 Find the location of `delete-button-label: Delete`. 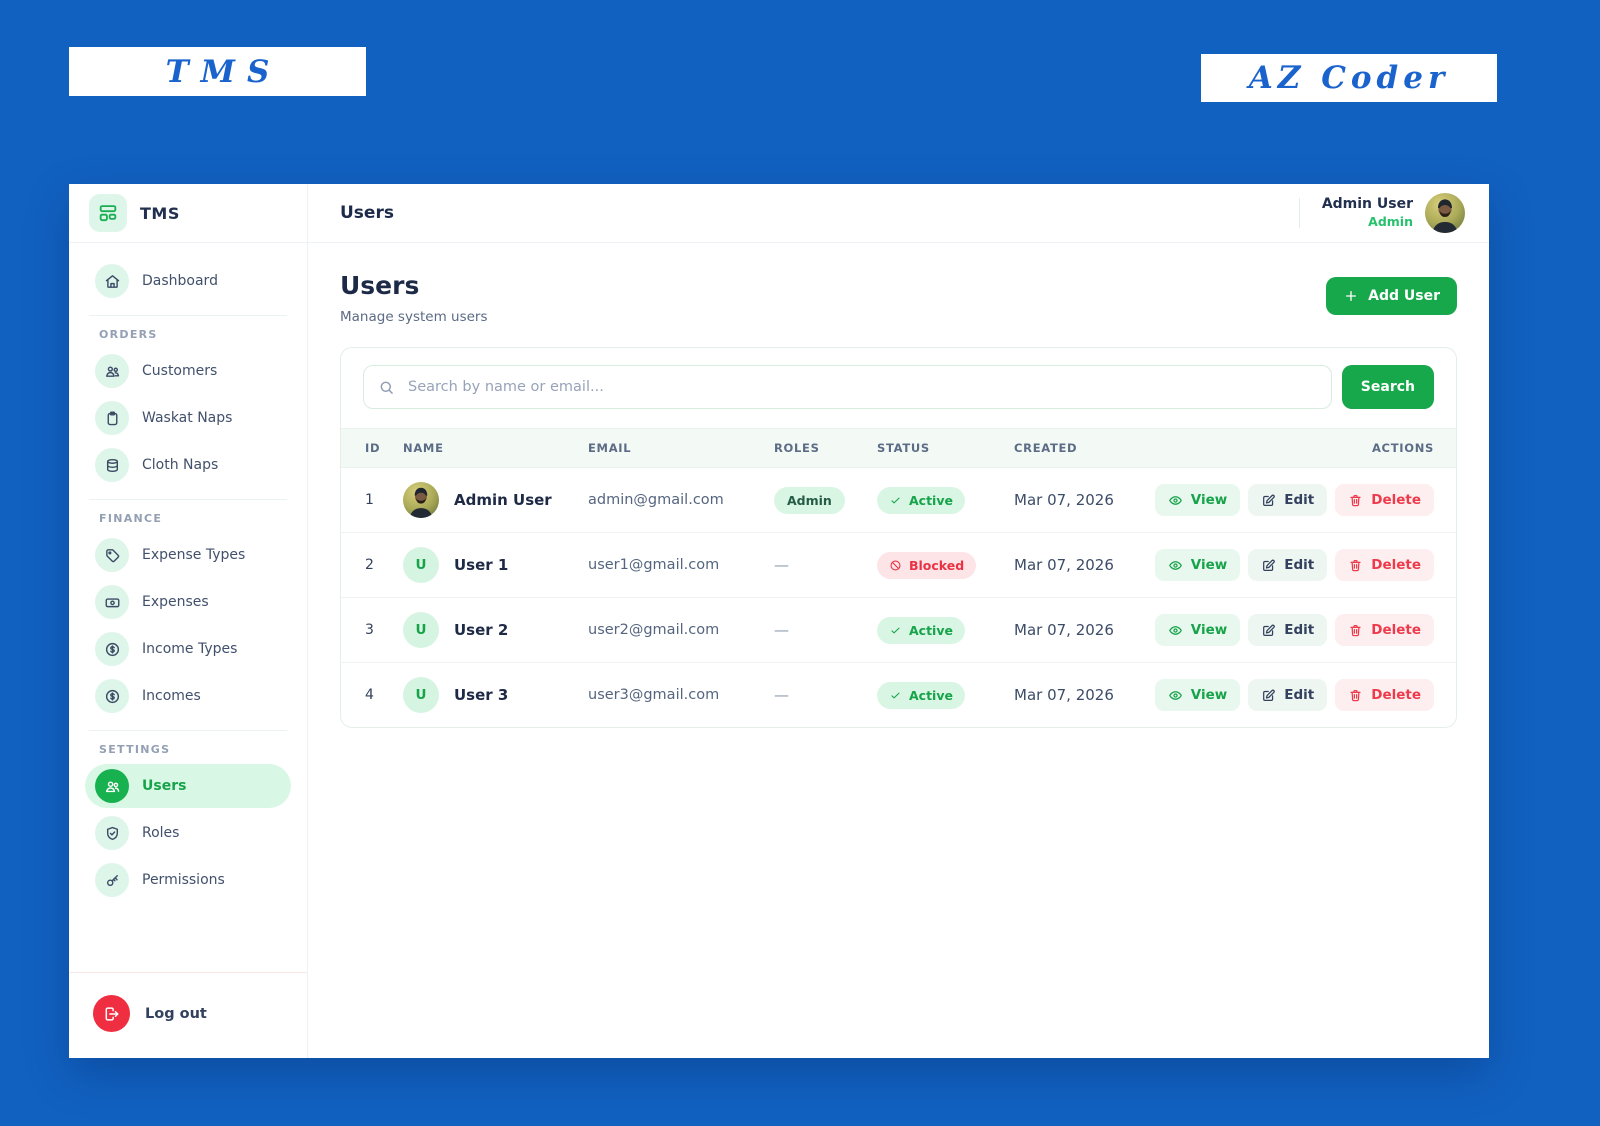

delete-button-label: Delete is located at coordinates (1396, 500).